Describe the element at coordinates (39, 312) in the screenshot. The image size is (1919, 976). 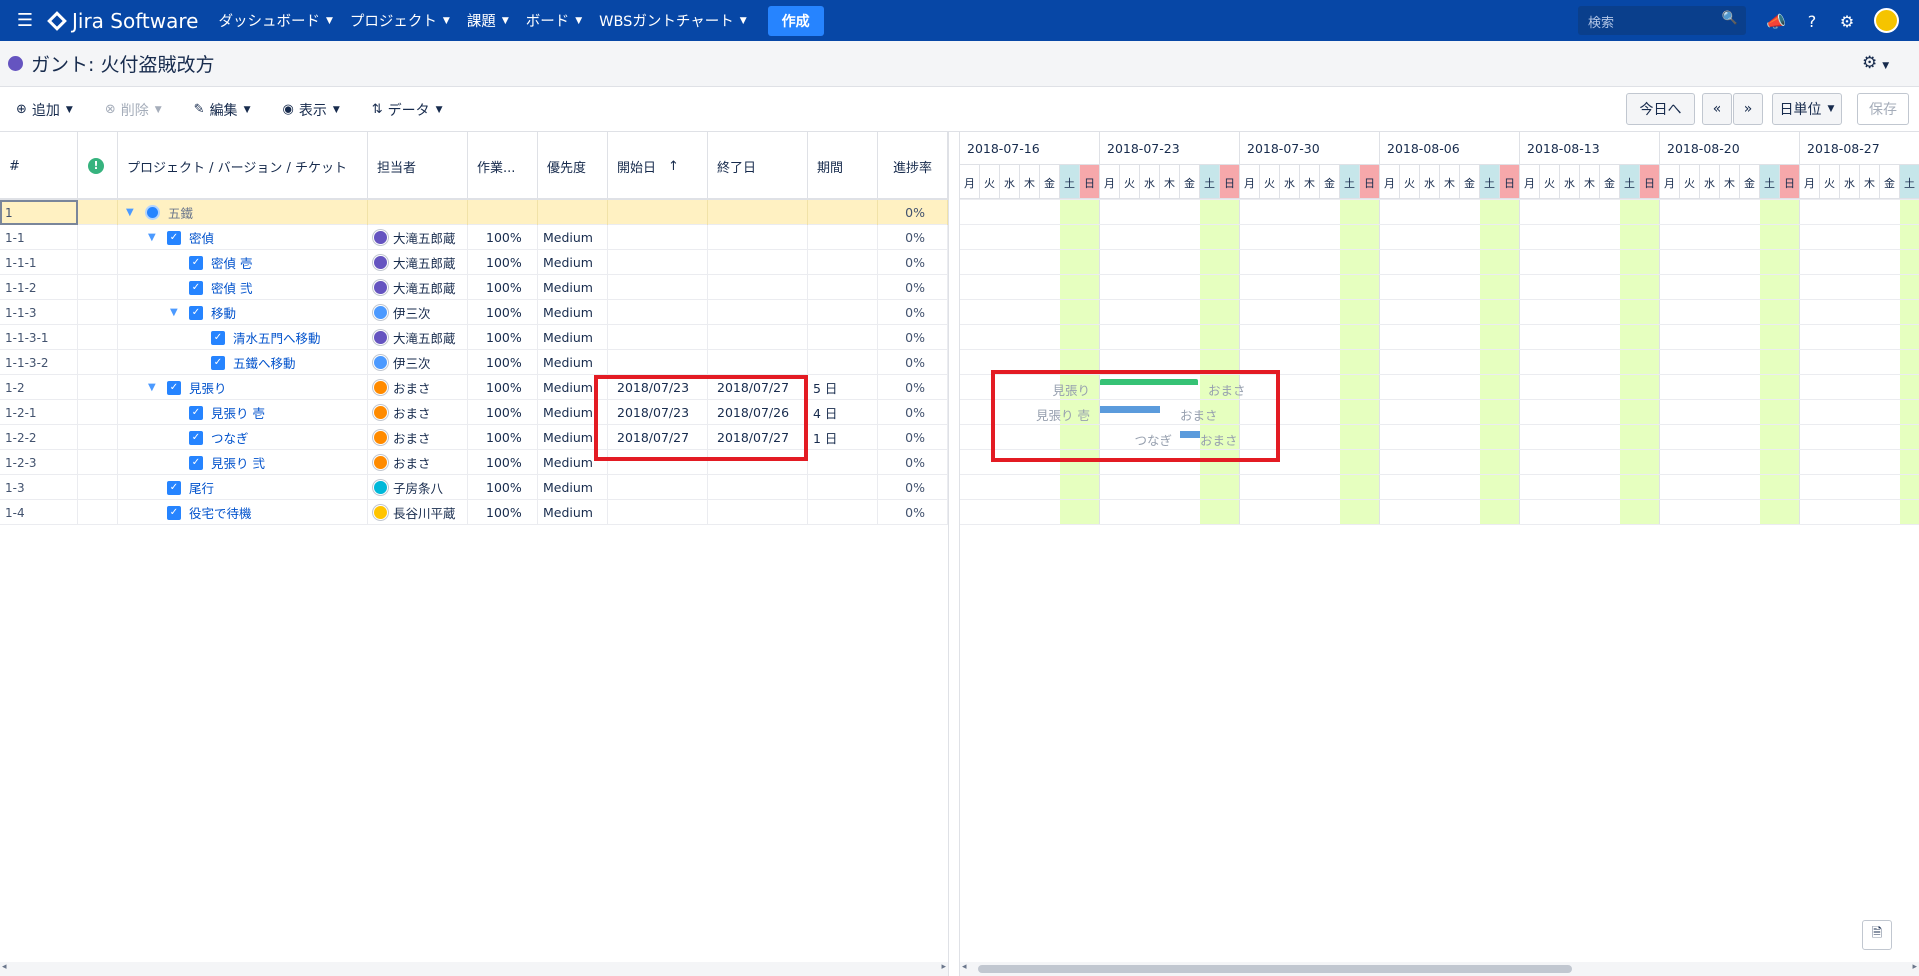
I see `cell-id: 1-1-3` at that location.